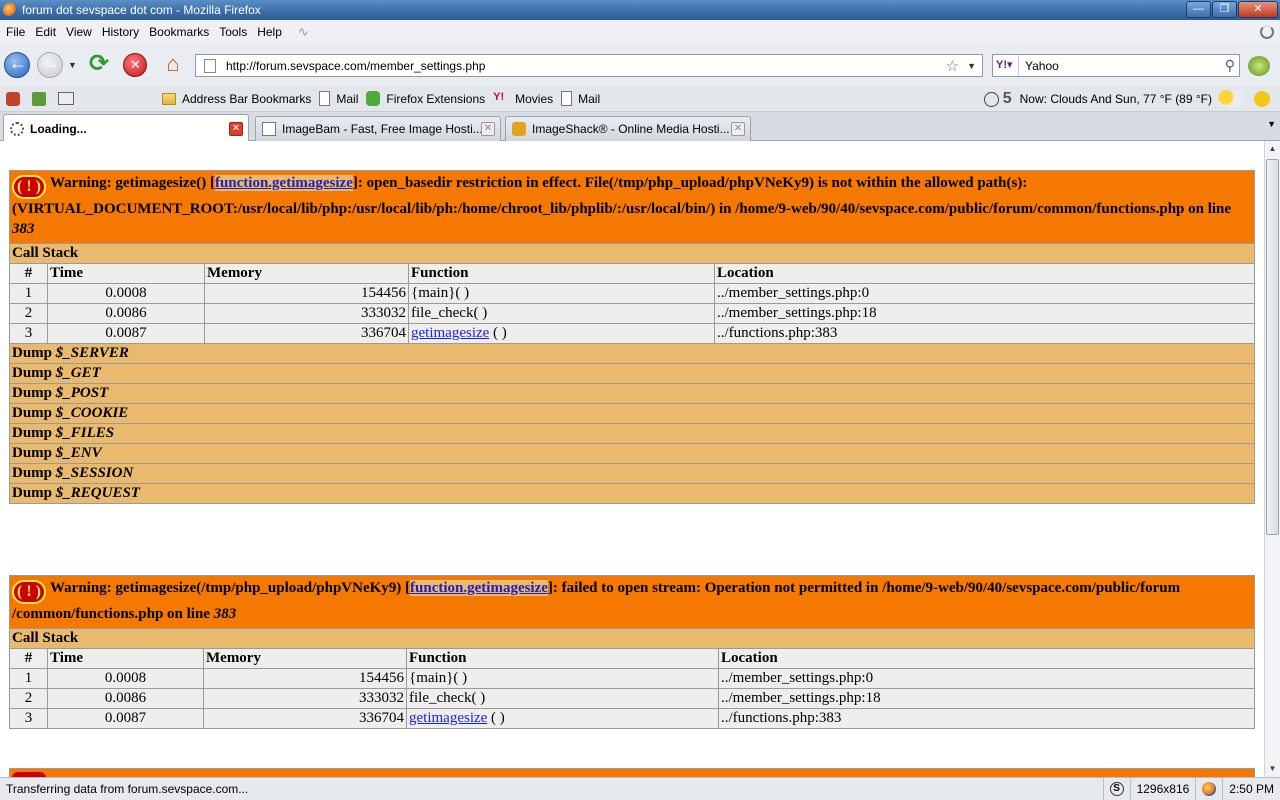  Describe the element at coordinates (99, 65) in the screenshot. I see `reload-button: ⟳` at that location.